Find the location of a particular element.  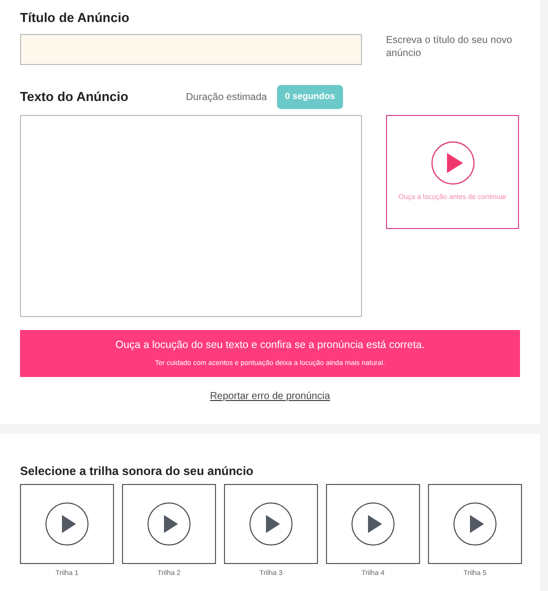

section-heading: Selecione a trilha sonora do seu anúncio is located at coordinates (137, 471).